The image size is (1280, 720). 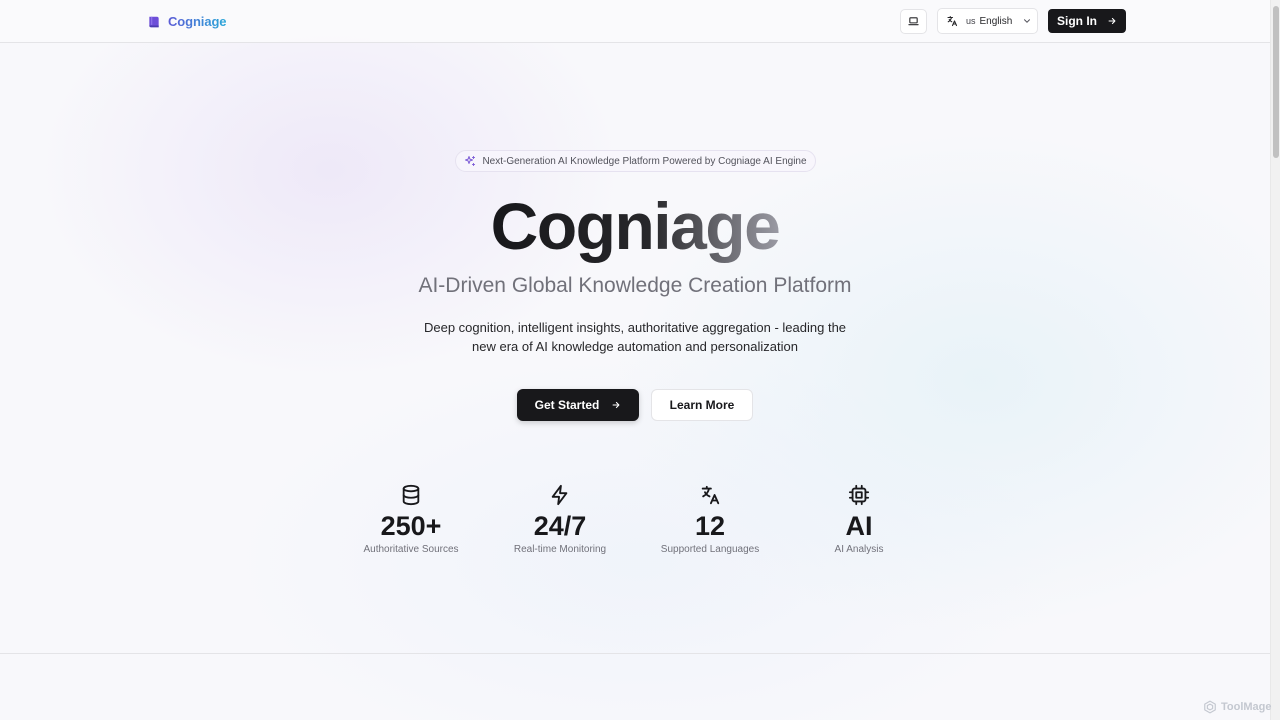 I want to click on page-scrollbar, so click(x=1275, y=360).